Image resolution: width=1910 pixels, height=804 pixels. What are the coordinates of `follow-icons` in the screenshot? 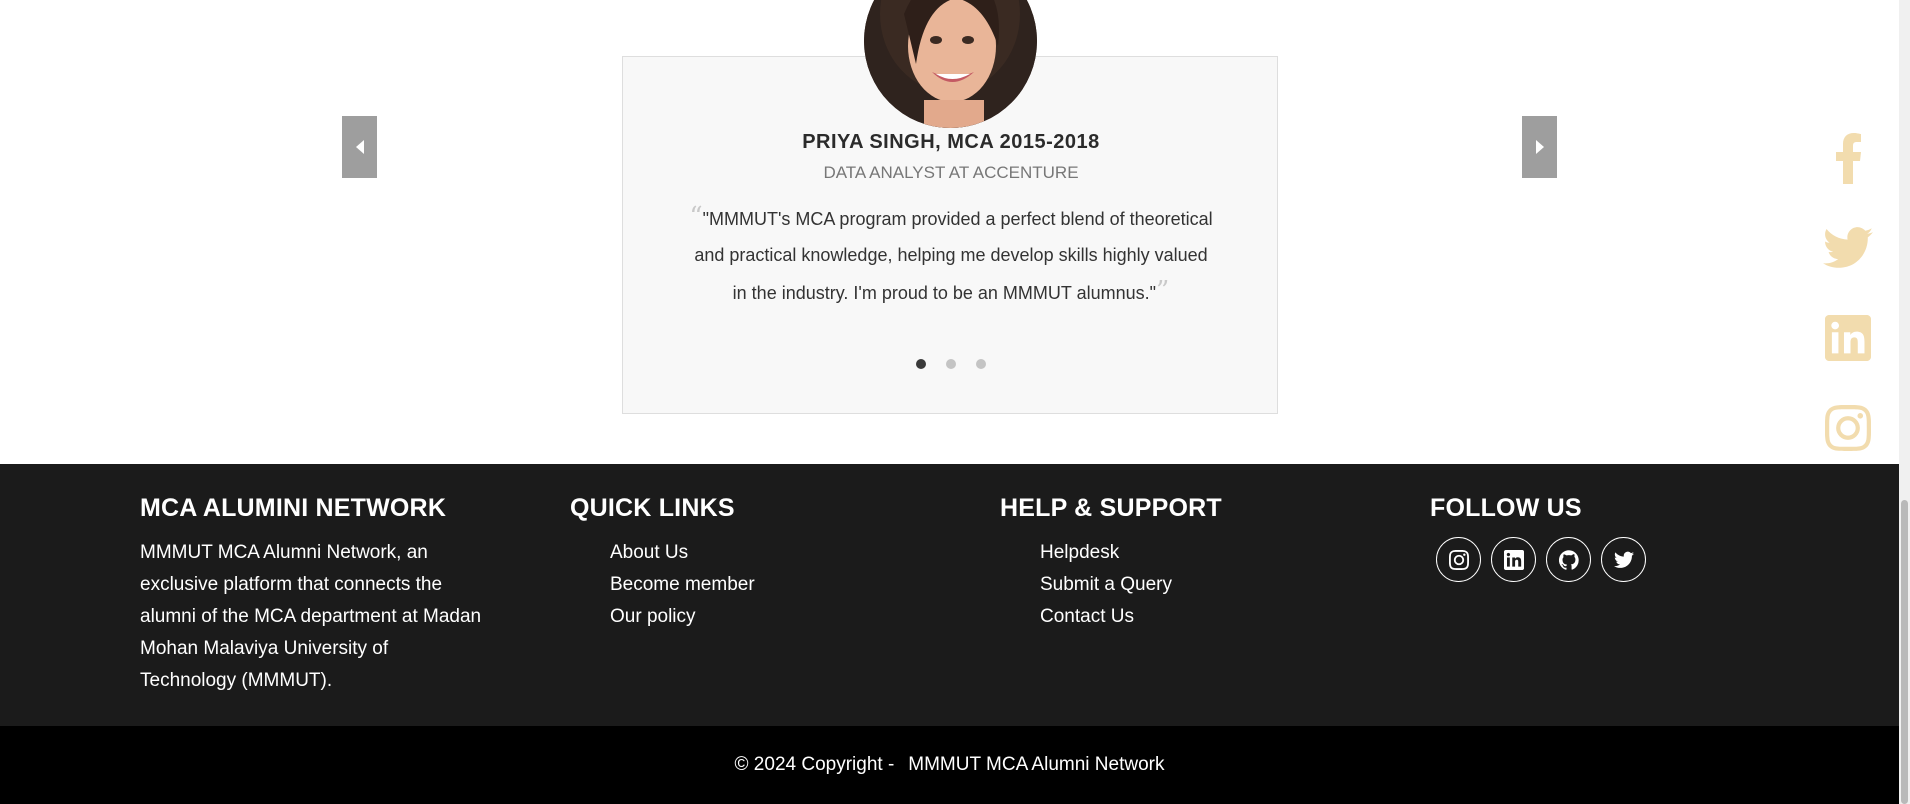 It's located at (1541, 559).